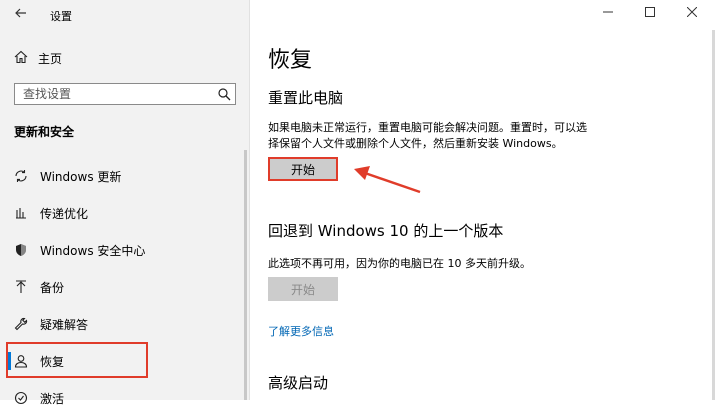  What do you see at coordinates (386, 231) in the screenshot?
I see `rollback-heading: 回退到 Windows 10 的上一个版本` at bounding box center [386, 231].